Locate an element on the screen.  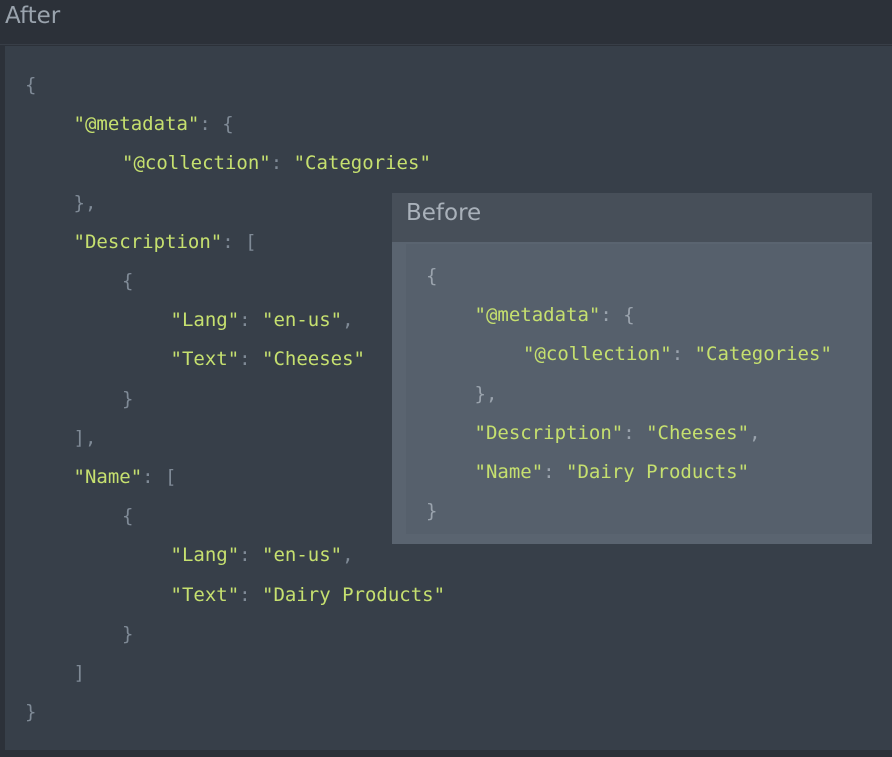
after-code-punc-pre: ] is located at coordinates (79, 673).